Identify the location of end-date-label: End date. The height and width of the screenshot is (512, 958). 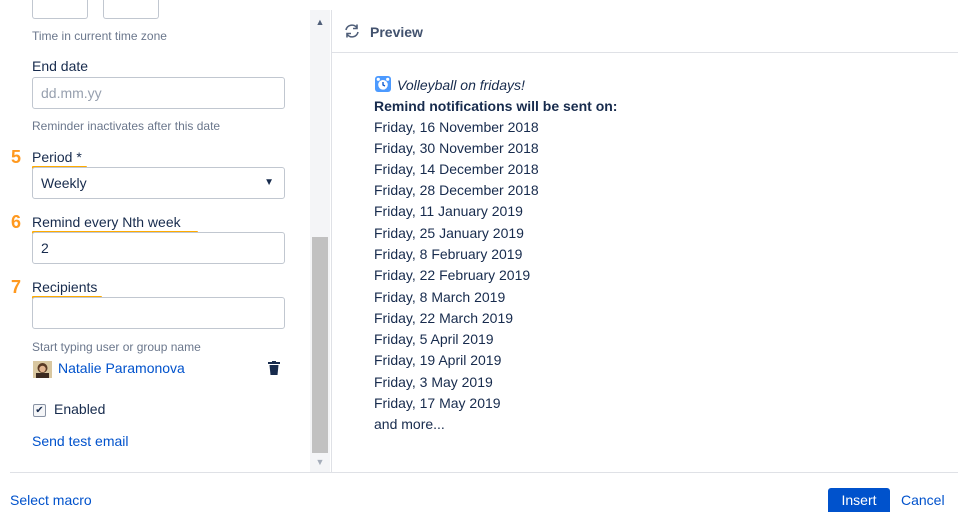
(60, 66).